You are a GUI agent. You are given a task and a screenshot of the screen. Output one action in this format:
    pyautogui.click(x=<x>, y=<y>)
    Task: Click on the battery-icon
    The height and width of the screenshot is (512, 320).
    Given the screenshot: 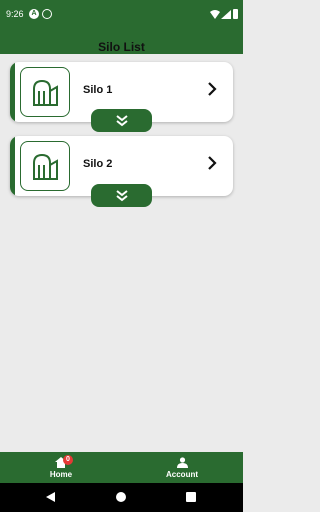 What is the action you would take?
    pyautogui.click(x=235, y=14)
    